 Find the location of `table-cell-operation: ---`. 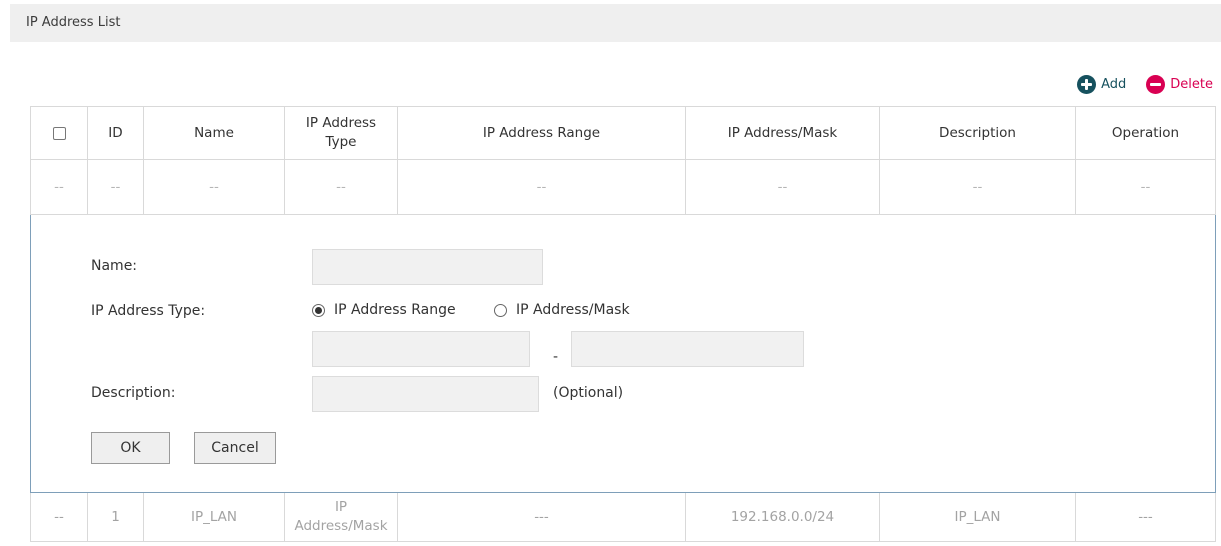

table-cell-operation: --- is located at coordinates (1145, 517).